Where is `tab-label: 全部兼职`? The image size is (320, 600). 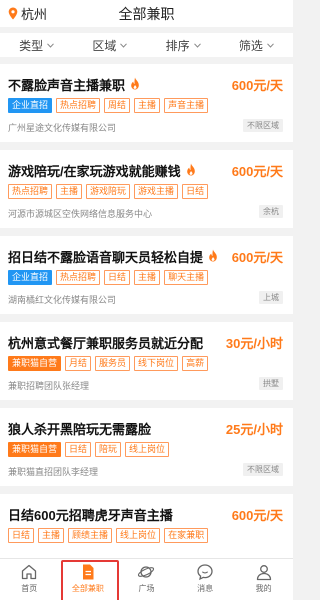
tab-label: 全部兼职 is located at coordinates (87, 588).